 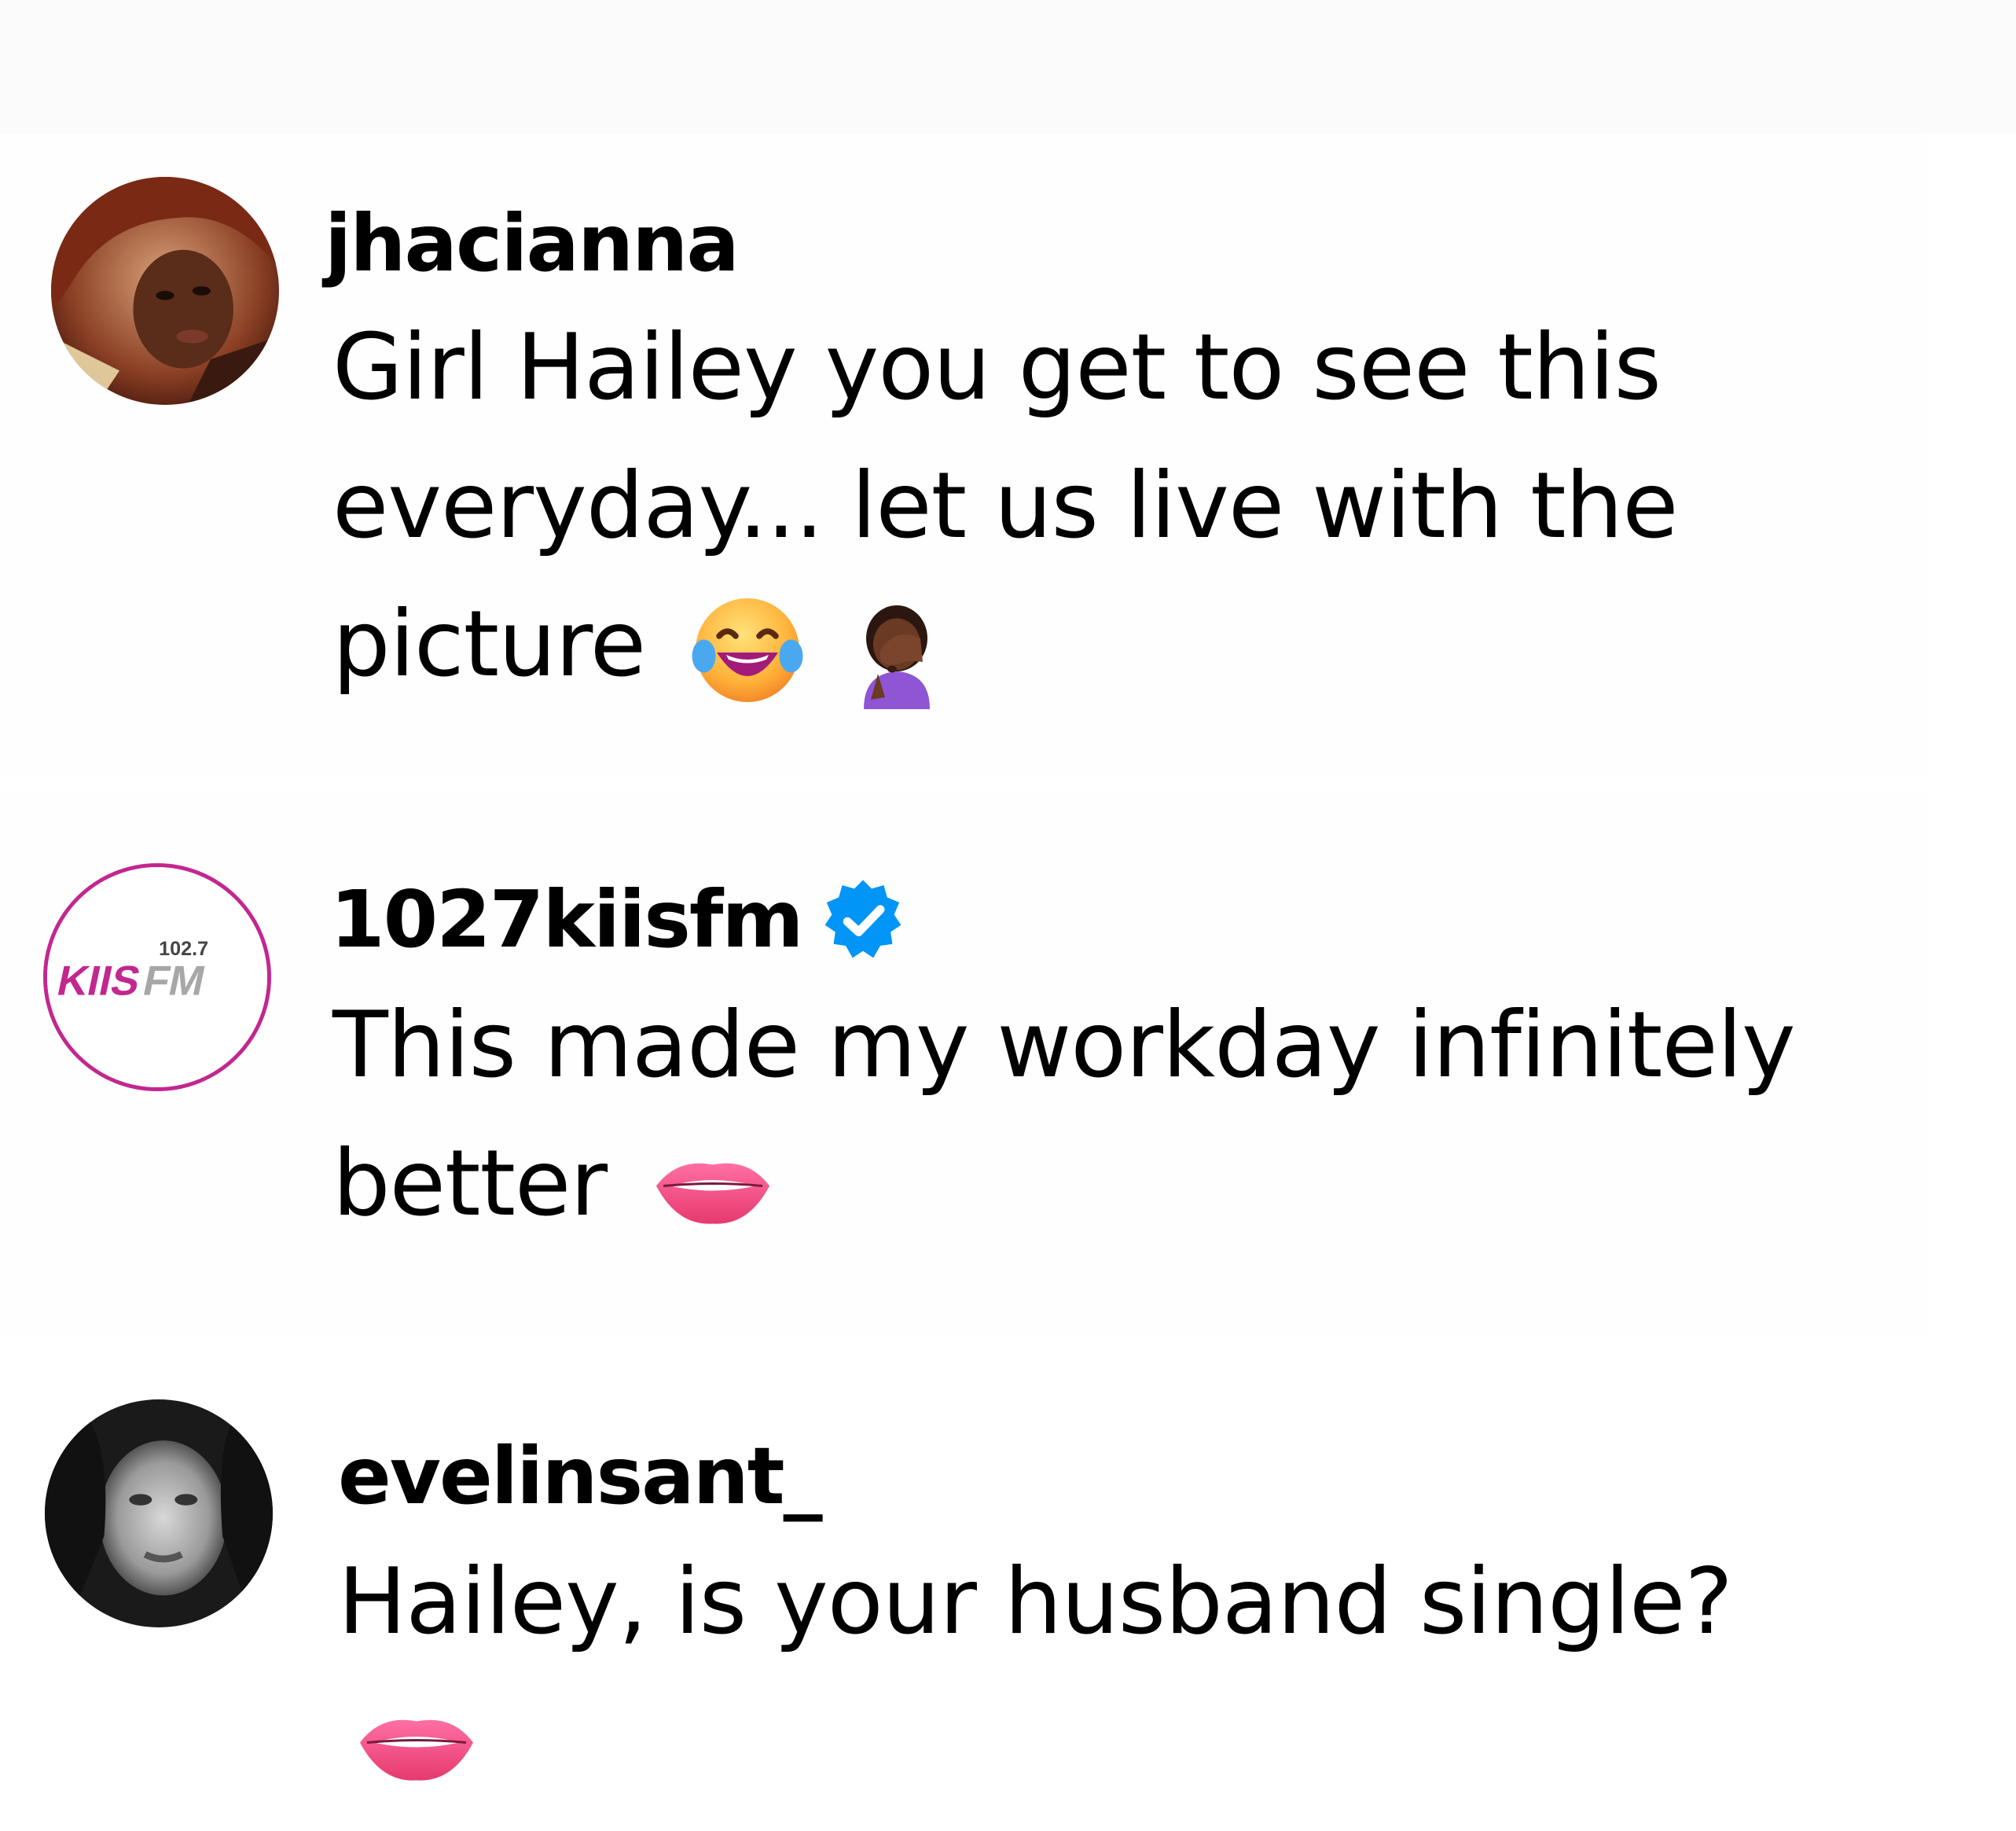 I want to click on header-band, so click(x=1008, y=67).